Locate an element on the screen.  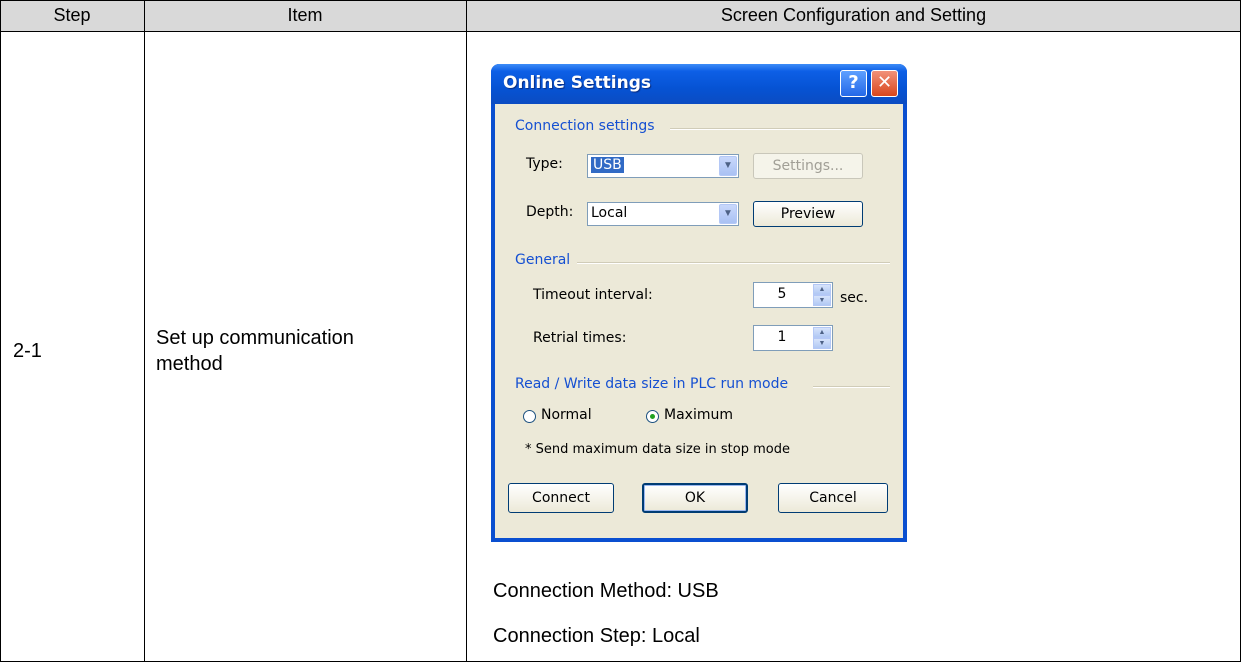
dialog-titlebar: Online Settings ? ✕ is located at coordinates (699, 84).